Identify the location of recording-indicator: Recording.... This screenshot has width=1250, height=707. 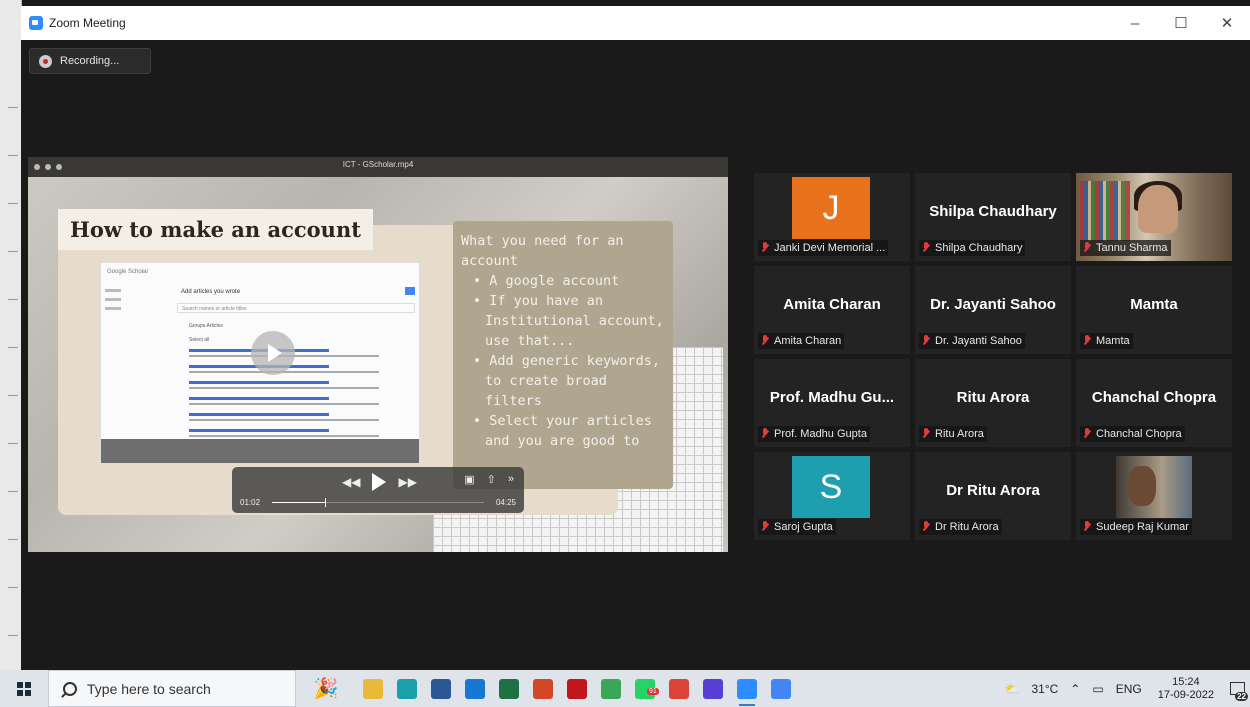
(90, 61).